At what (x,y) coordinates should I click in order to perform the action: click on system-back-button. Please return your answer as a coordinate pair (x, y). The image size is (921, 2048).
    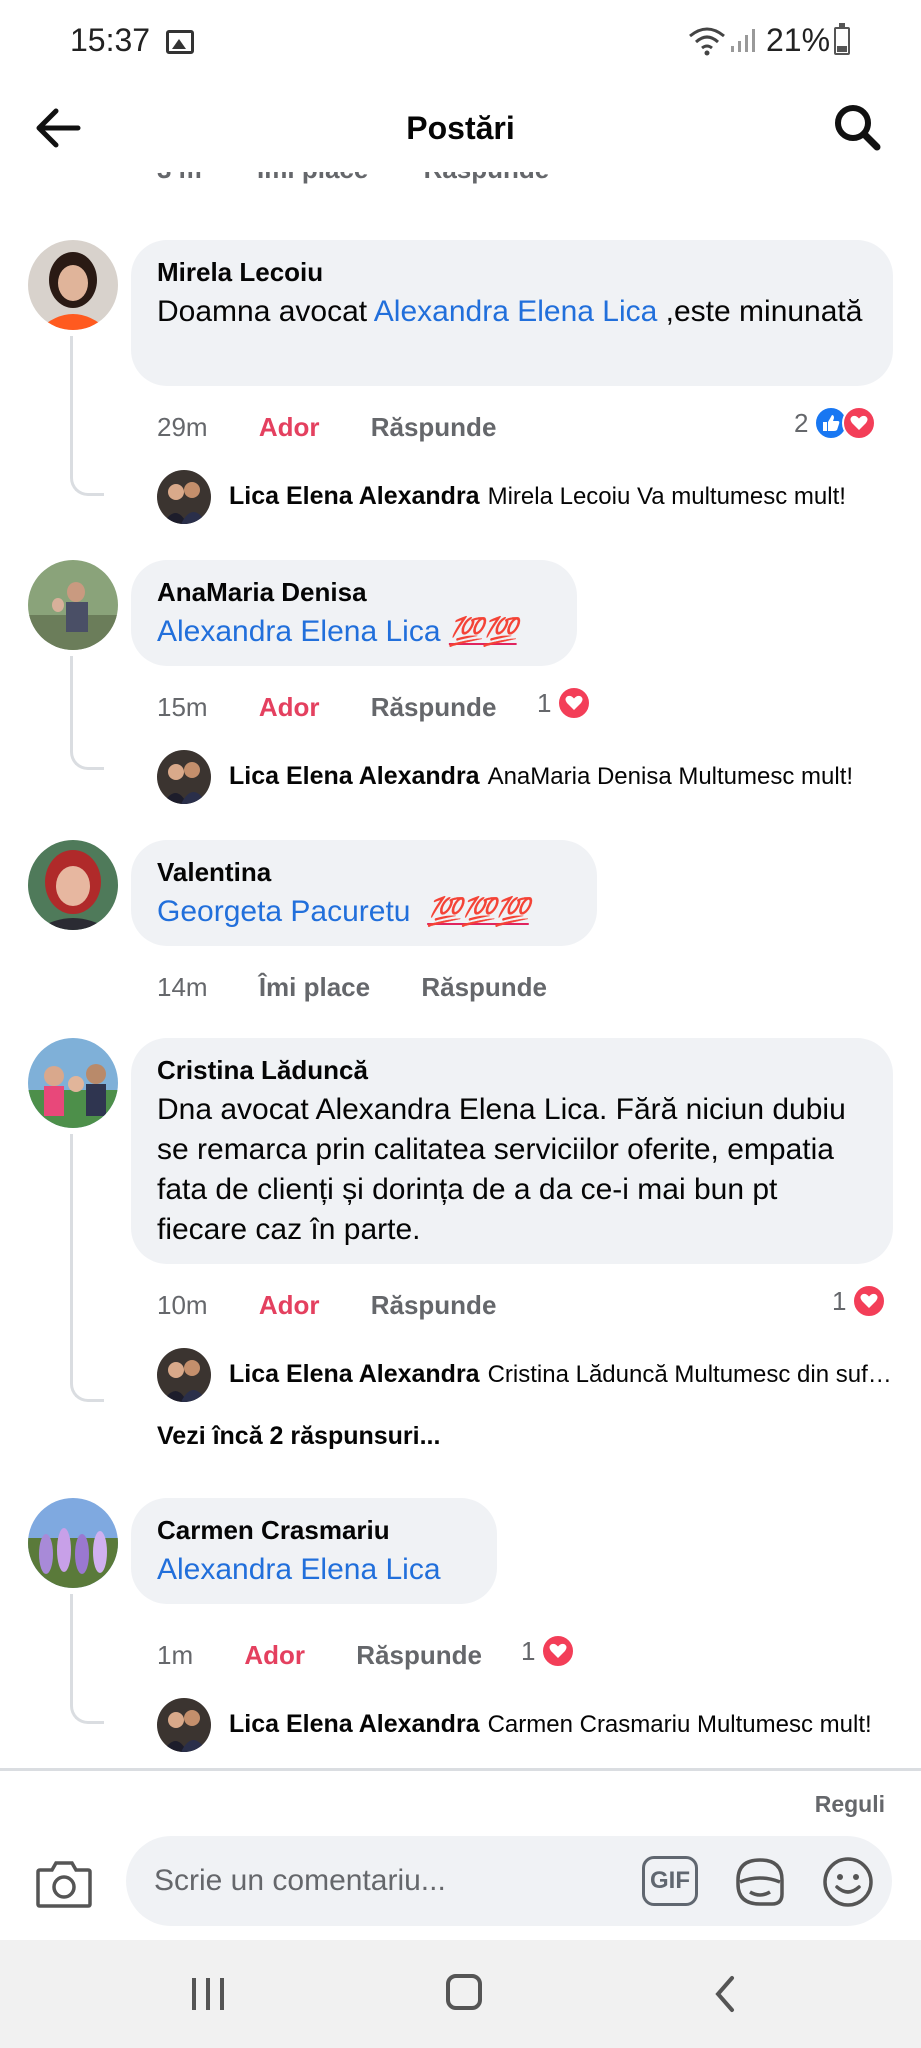
    Looking at the image, I should click on (726, 1994).